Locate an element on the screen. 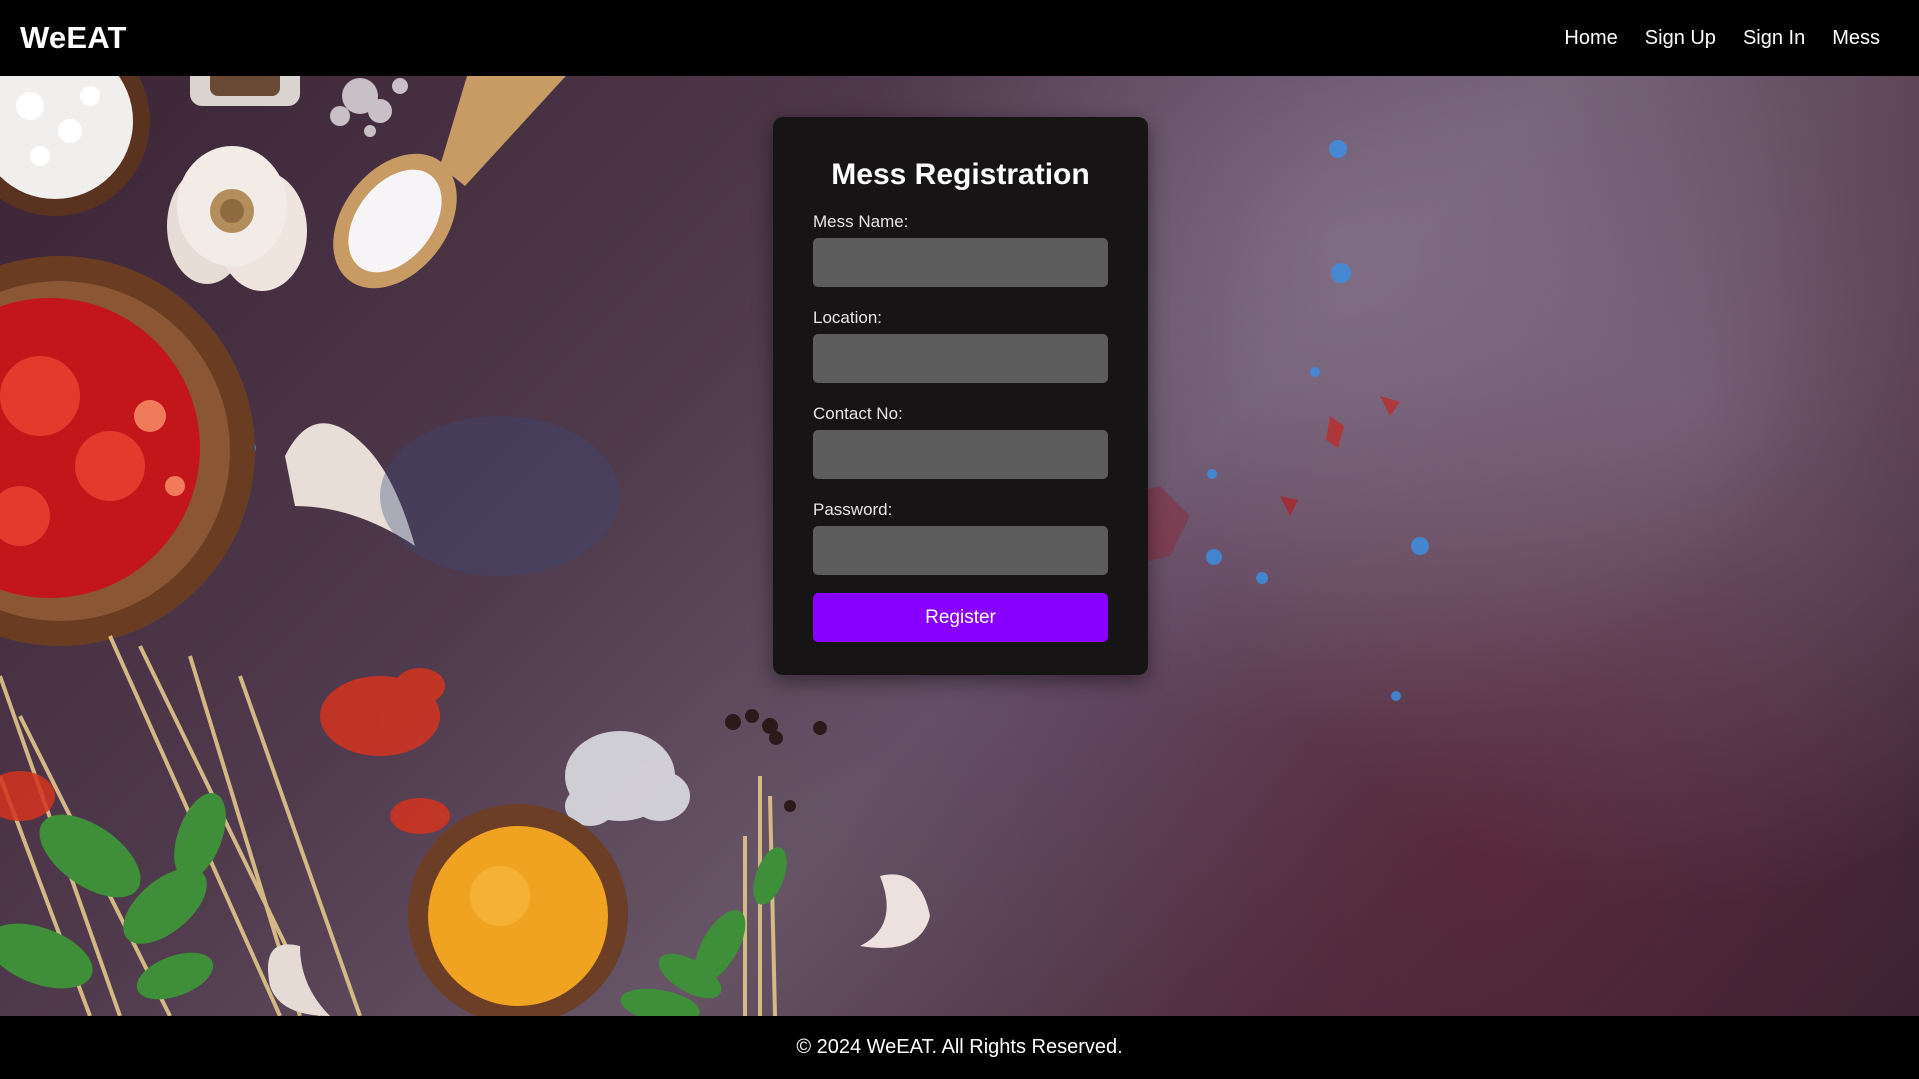  brand-logo: WeEAT is located at coordinates (73, 38).